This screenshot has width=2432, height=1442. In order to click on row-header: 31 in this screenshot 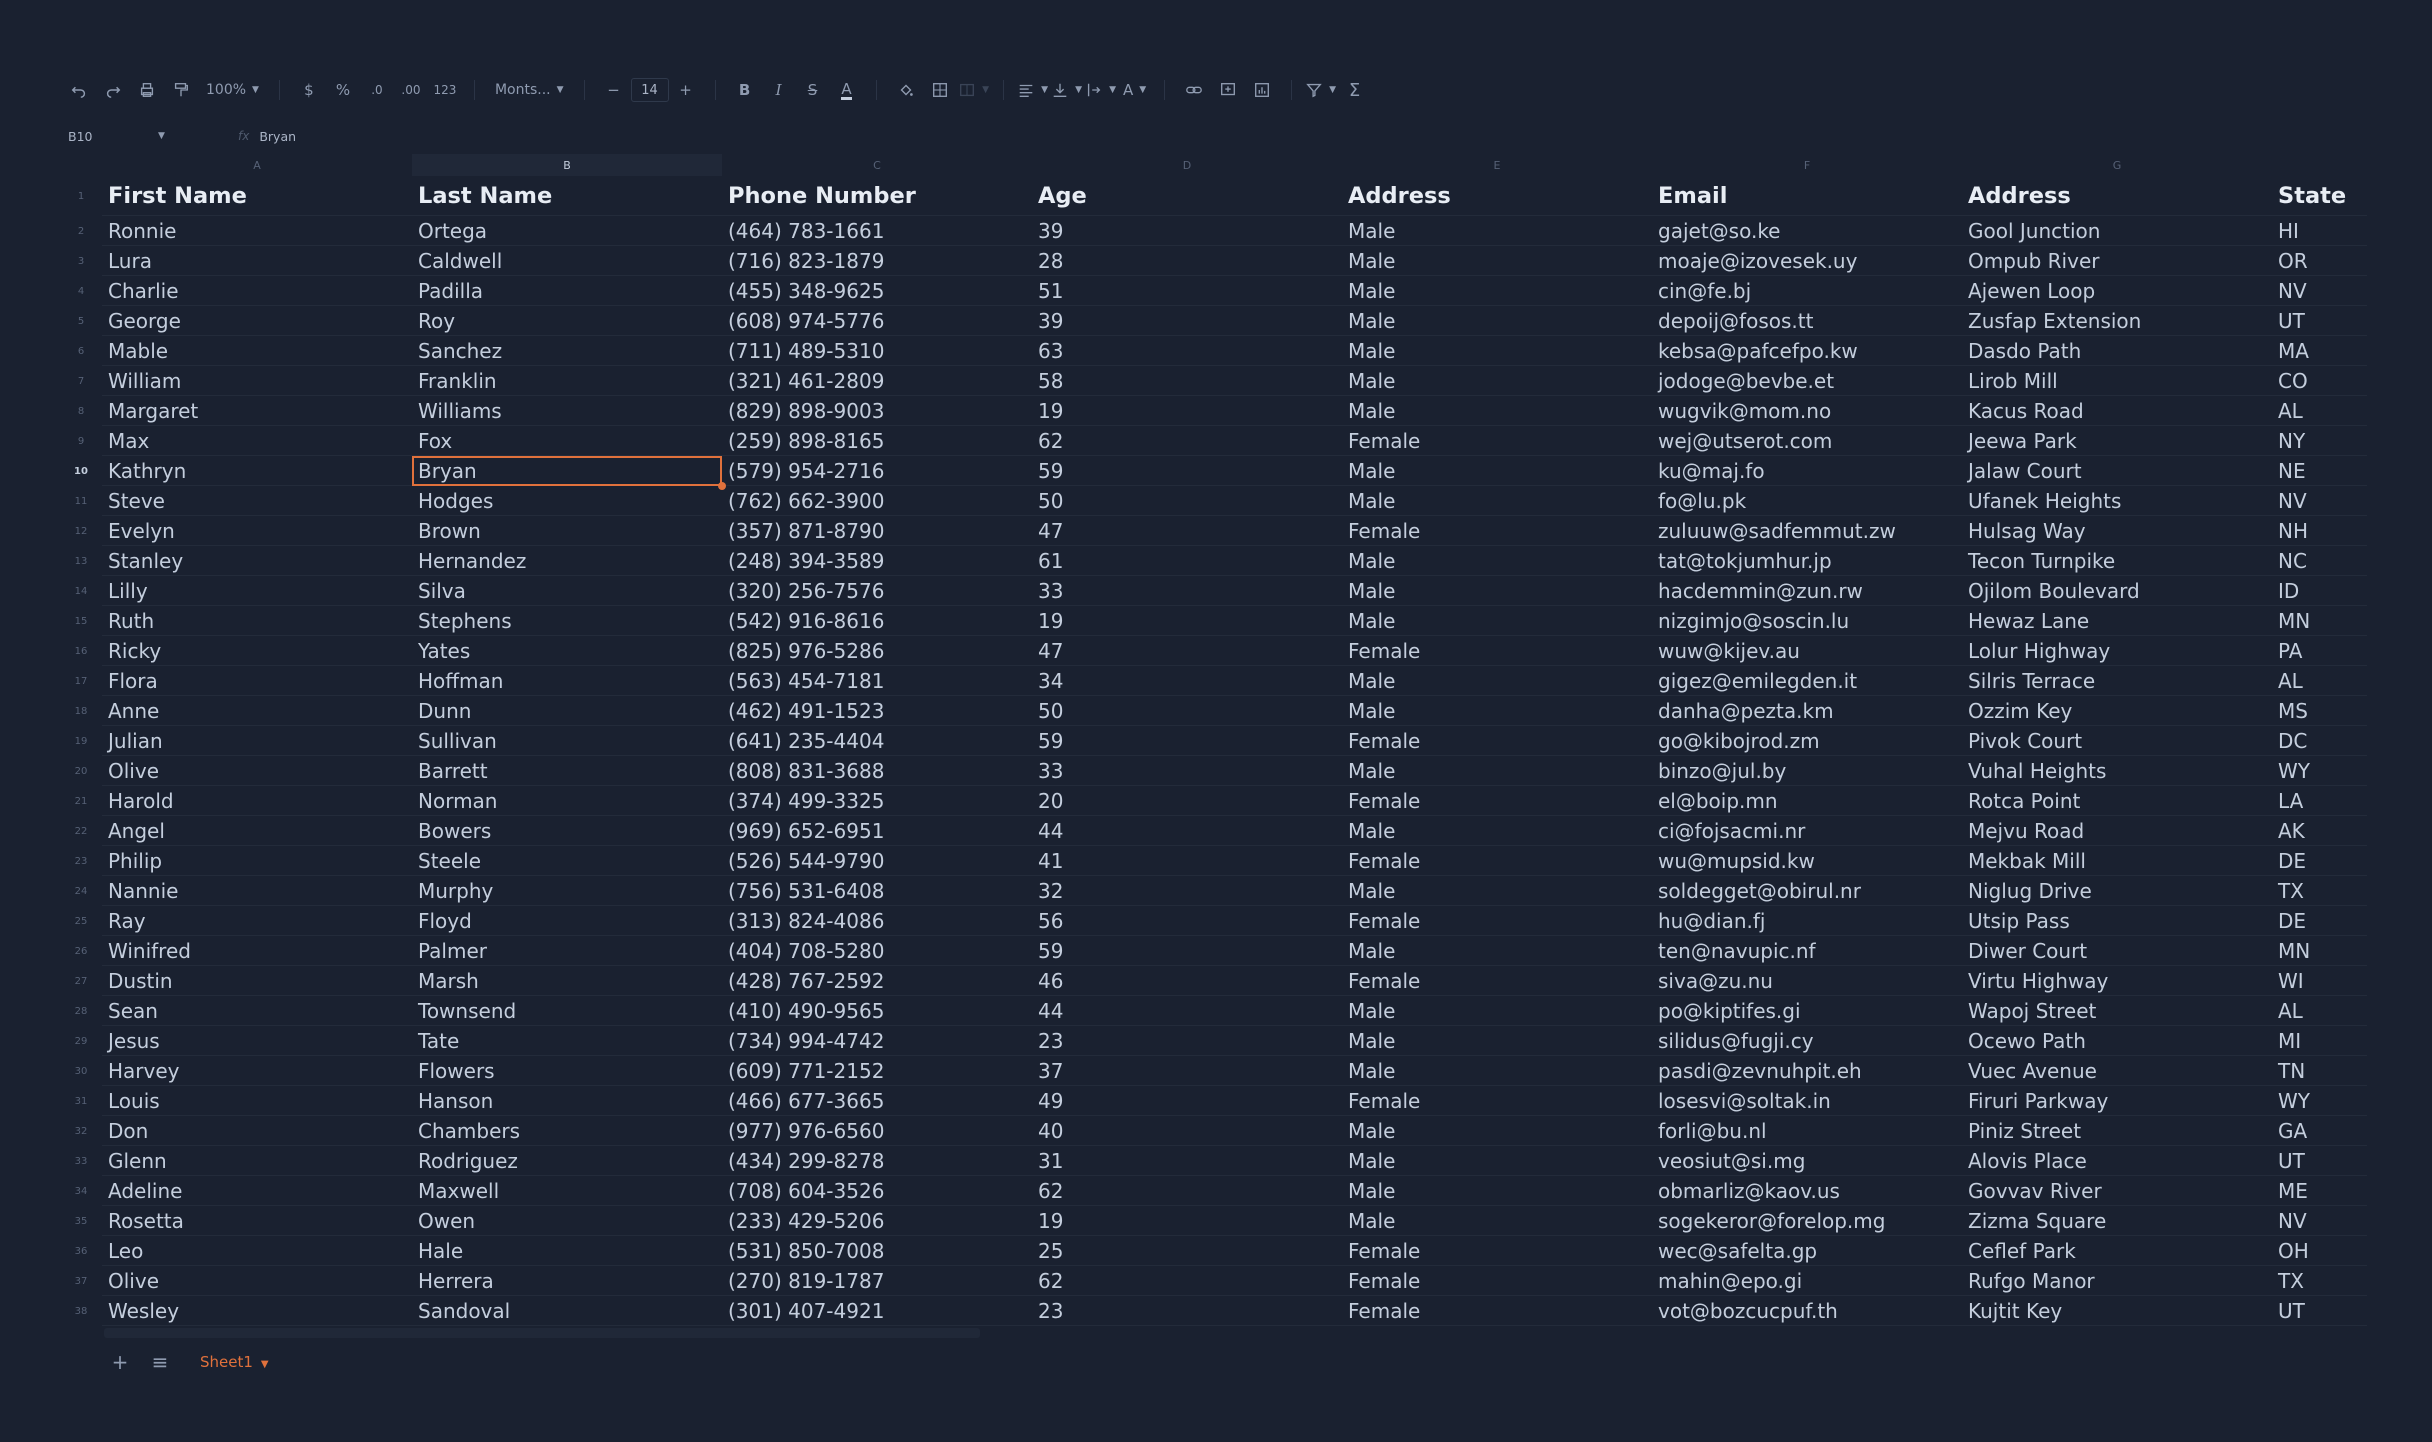, I will do `click(81, 1101)`.